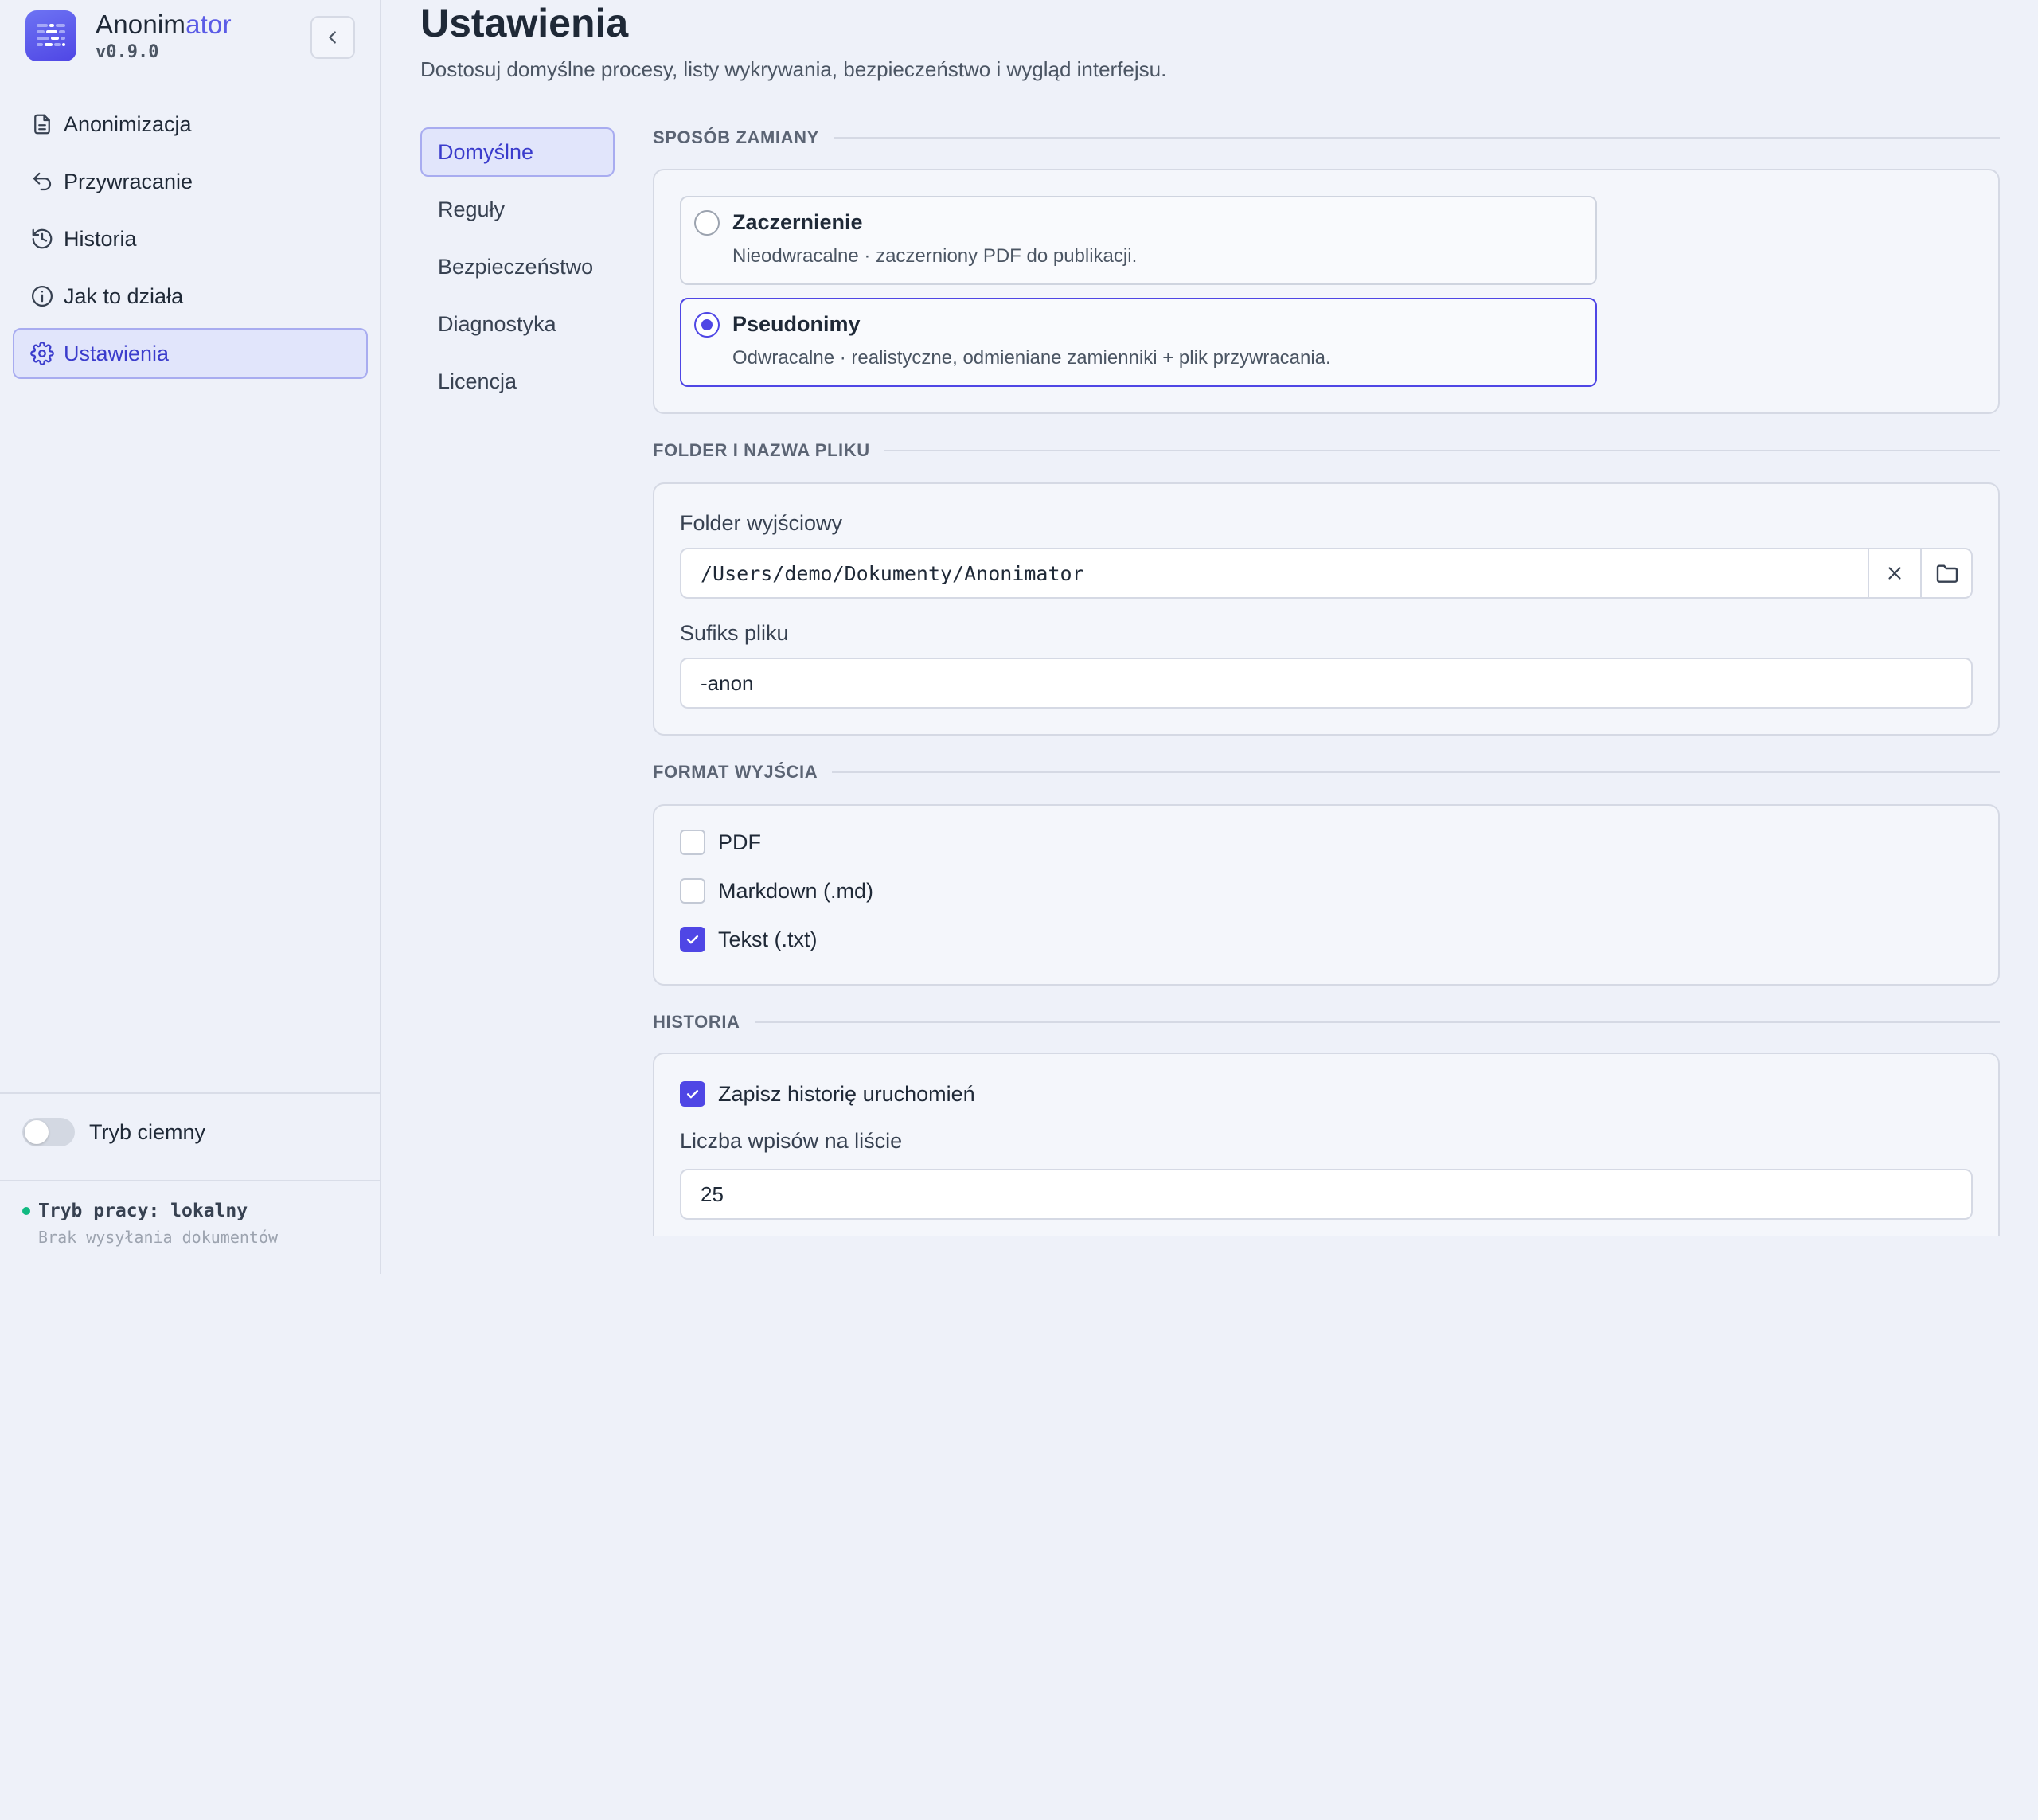  Describe the element at coordinates (792, 1141) in the screenshot. I see `history-count-label: Liczba wpisów na liście` at that location.